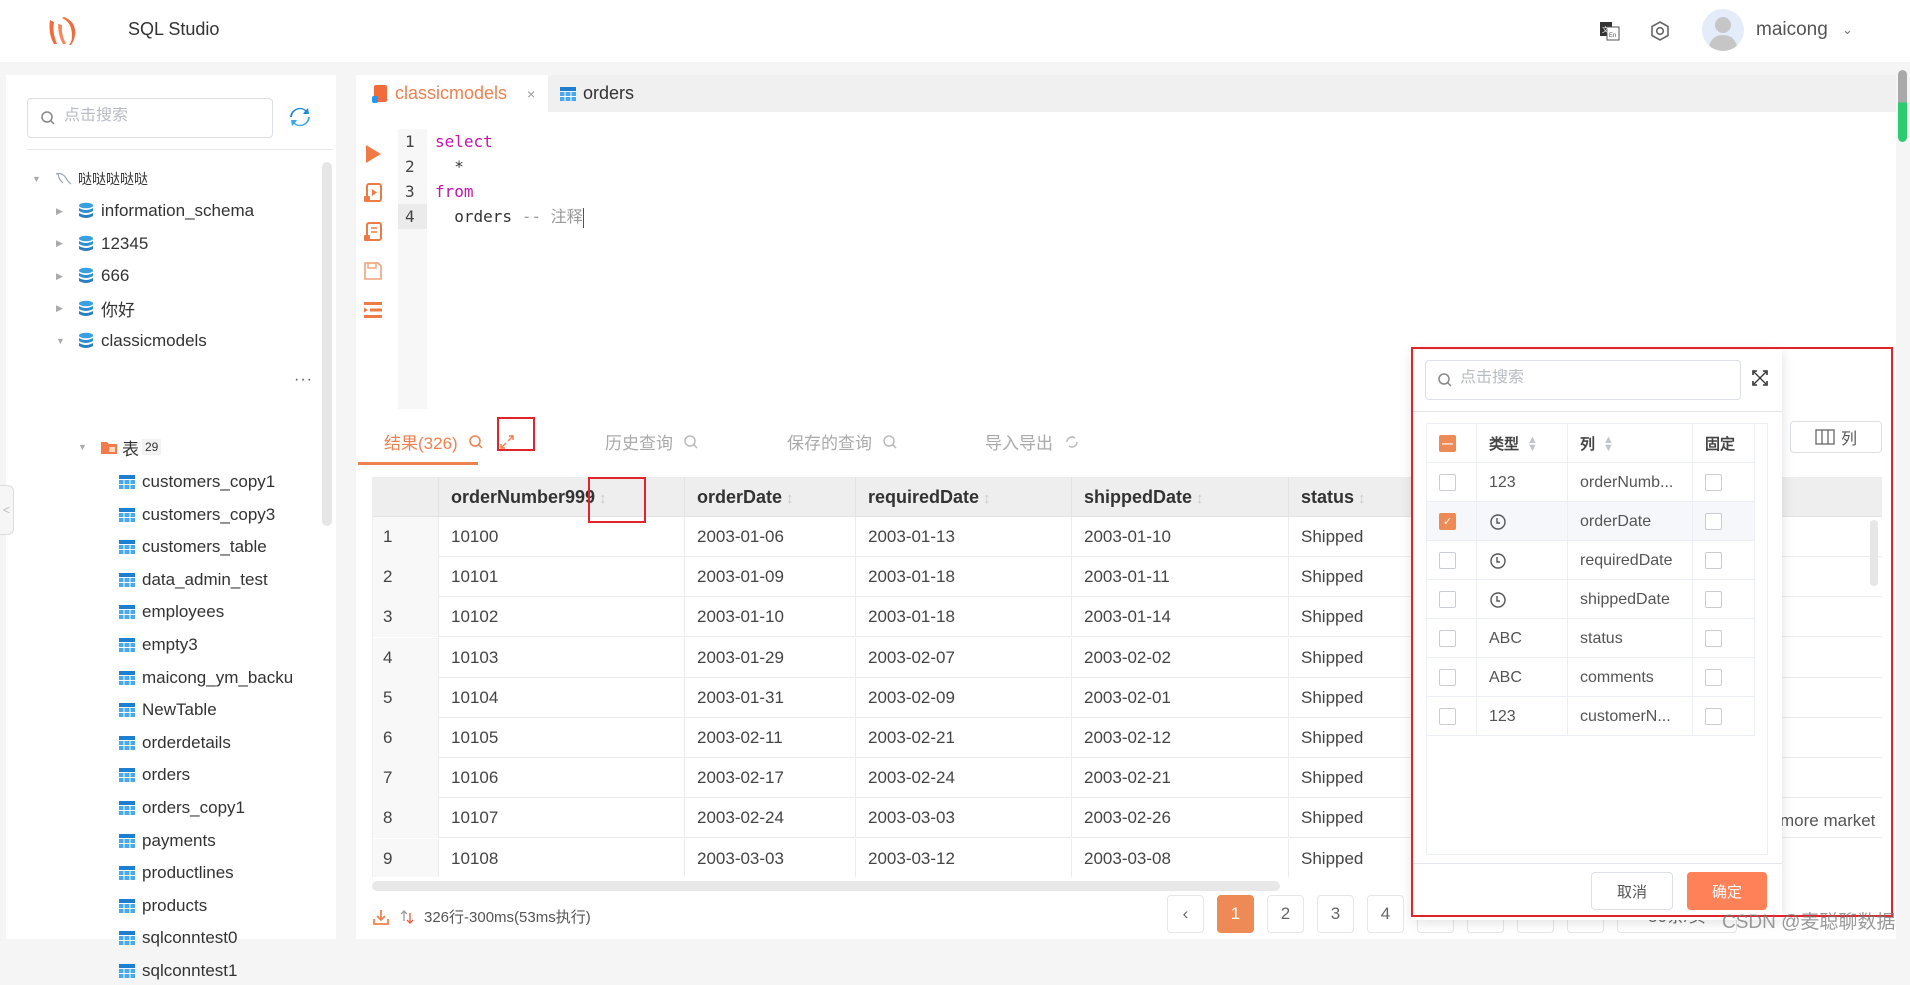 This screenshot has height=985, width=1910. I want to click on more-options-icon: ···, so click(303, 380).